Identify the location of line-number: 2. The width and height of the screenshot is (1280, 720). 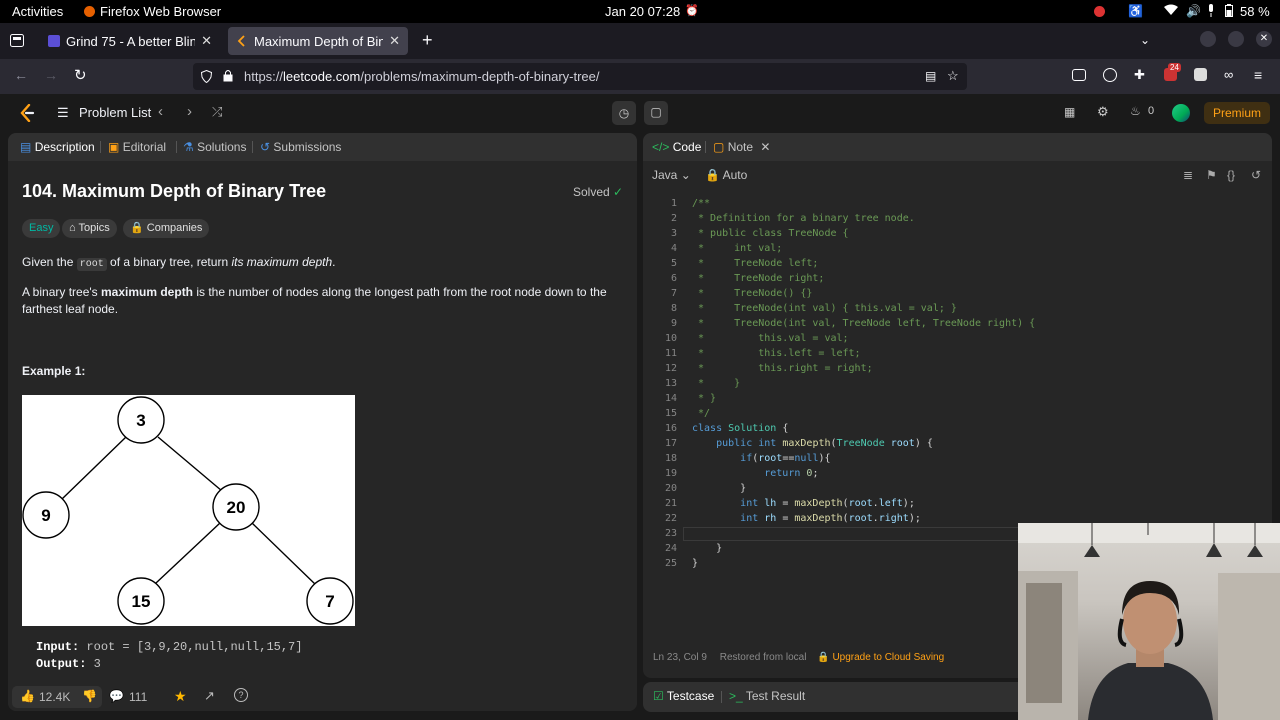
(673, 218).